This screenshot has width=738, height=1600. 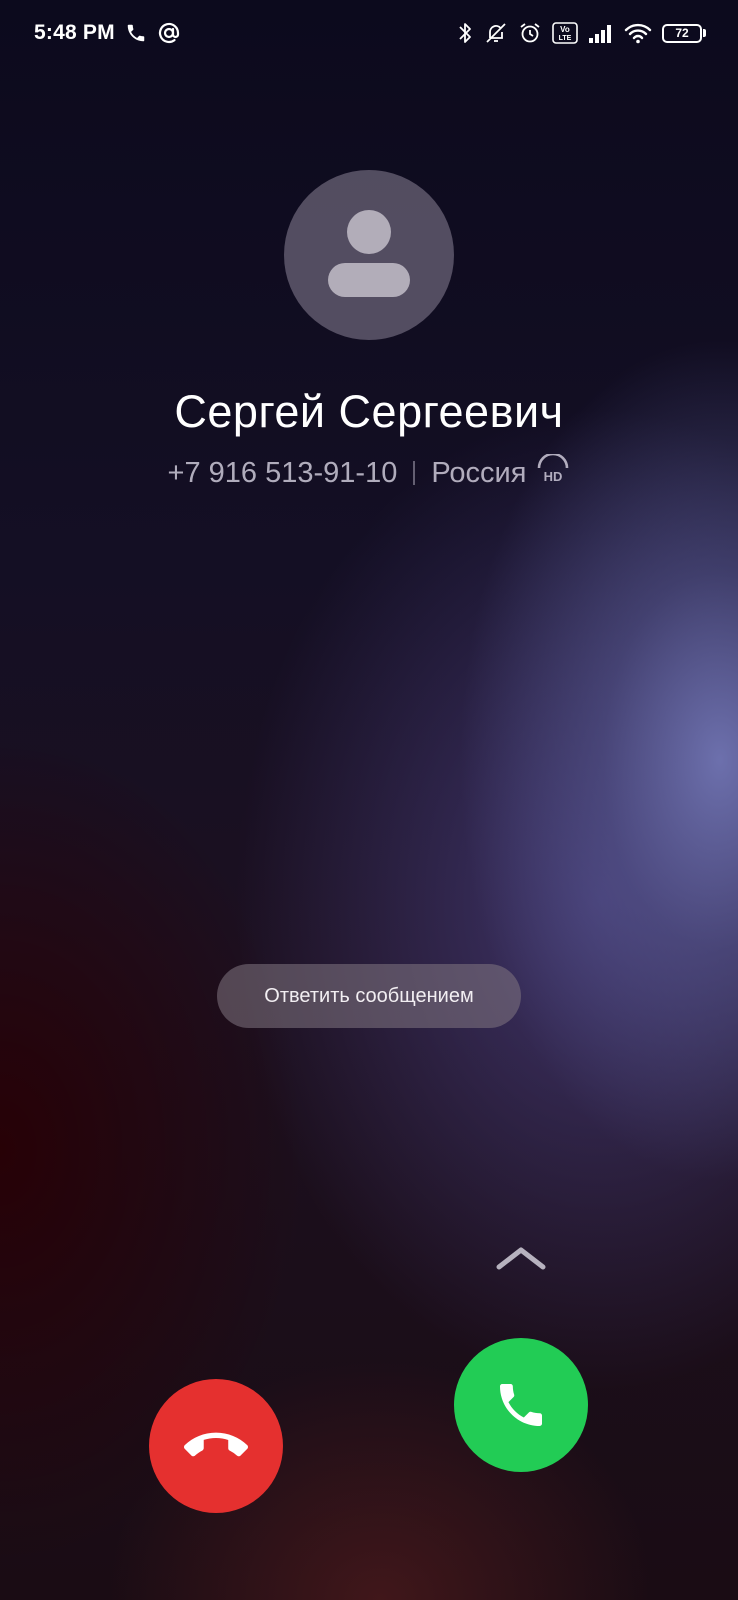 I want to click on volte-icon: Vo LTE, so click(x=565, y=33).